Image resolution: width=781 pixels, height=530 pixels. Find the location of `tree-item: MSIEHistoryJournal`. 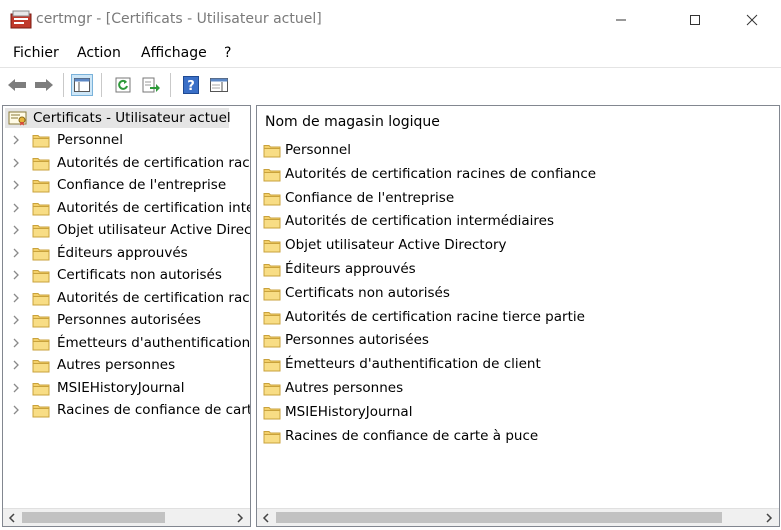

tree-item: MSIEHistoryJournal is located at coordinates (126, 389).